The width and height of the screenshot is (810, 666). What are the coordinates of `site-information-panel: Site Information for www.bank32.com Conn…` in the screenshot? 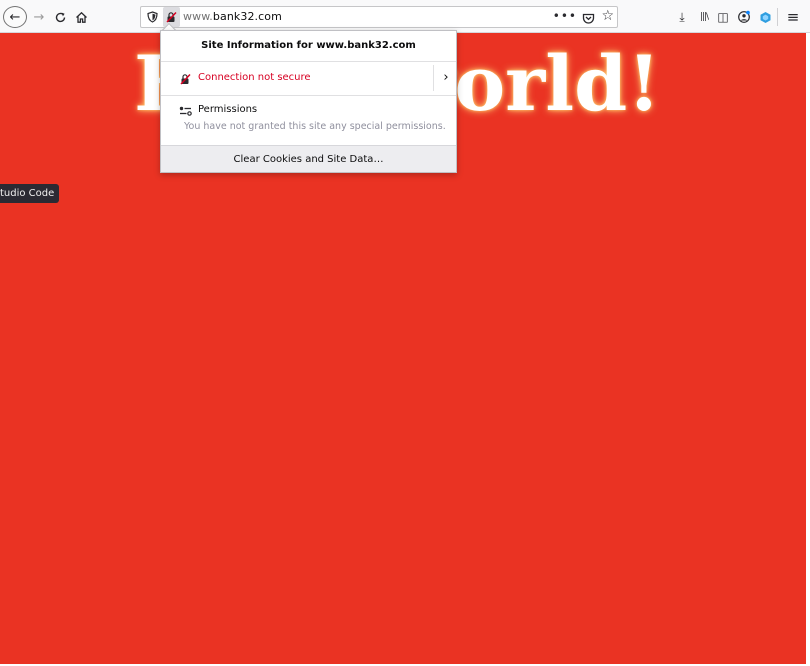 It's located at (308, 101).